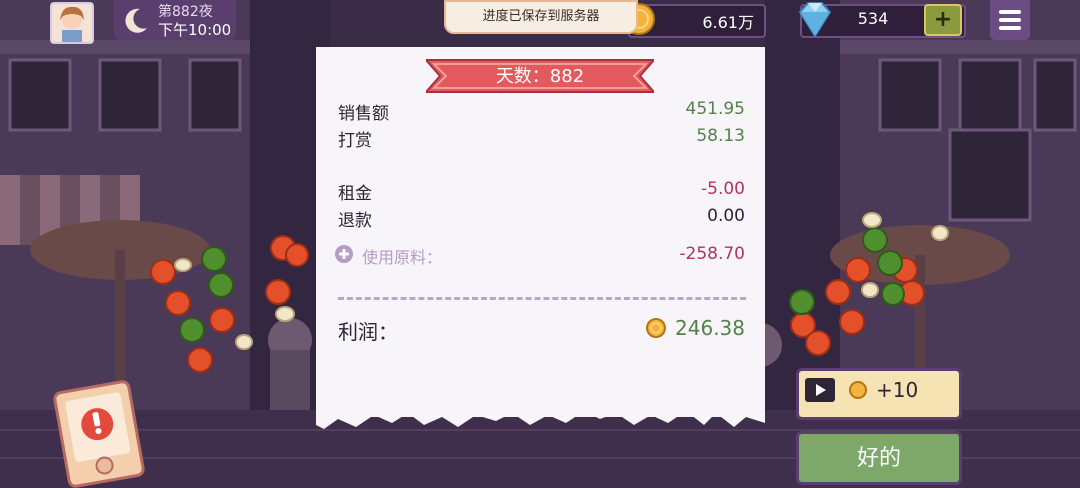 This screenshot has height=488, width=1080. What do you see at coordinates (344, 254) in the screenshot?
I see `expand-plus-icon` at bounding box center [344, 254].